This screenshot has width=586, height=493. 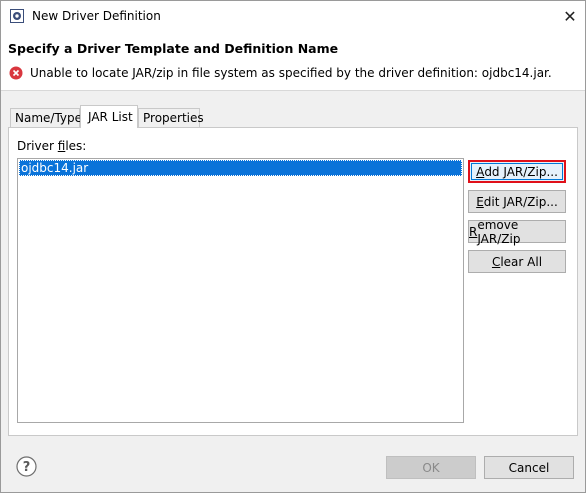 I want to click on error-x-icon, so click(x=16, y=73).